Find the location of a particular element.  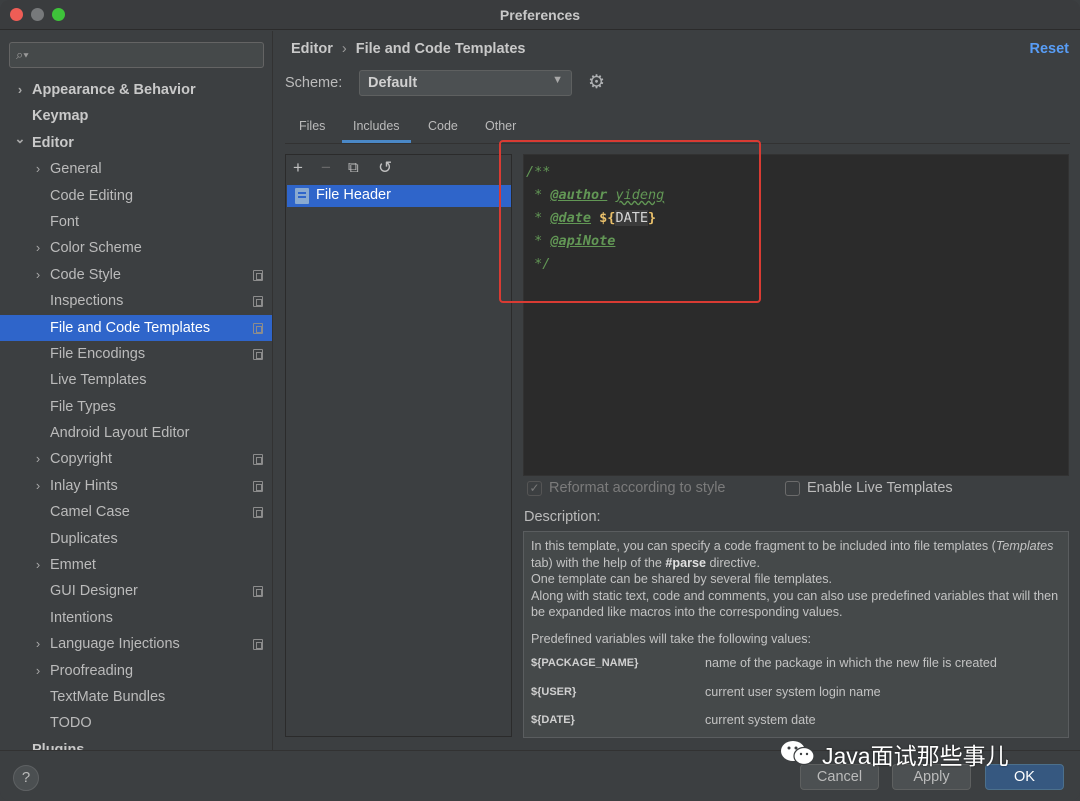

tab-code: Code is located at coordinates (443, 131).